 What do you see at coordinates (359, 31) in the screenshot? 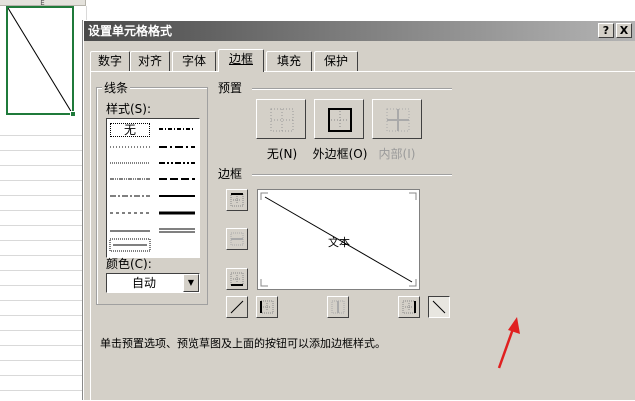
I see `dialog-title: 设置单元格格式` at bounding box center [359, 31].